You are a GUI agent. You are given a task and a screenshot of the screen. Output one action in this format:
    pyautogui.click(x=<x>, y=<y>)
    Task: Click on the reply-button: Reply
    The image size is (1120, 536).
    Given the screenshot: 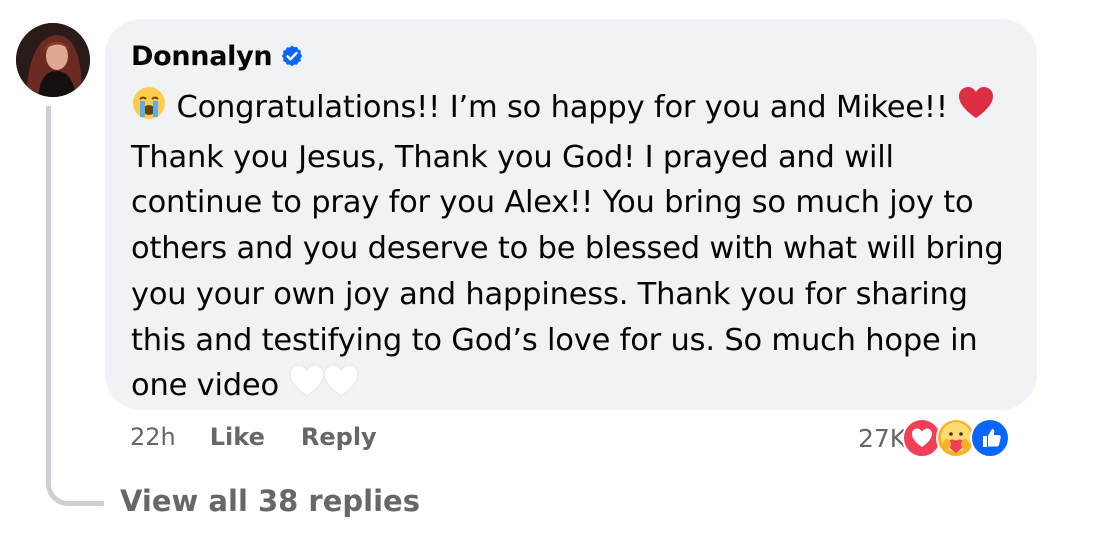 What is the action you would take?
    pyautogui.click(x=339, y=437)
    